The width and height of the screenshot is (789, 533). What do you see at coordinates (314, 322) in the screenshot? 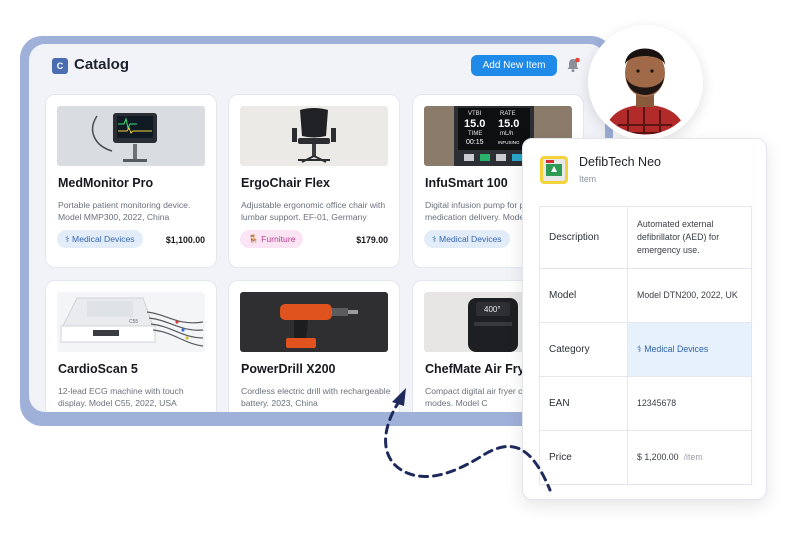
I see `product-image-drill` at bounding box center [314, 322].